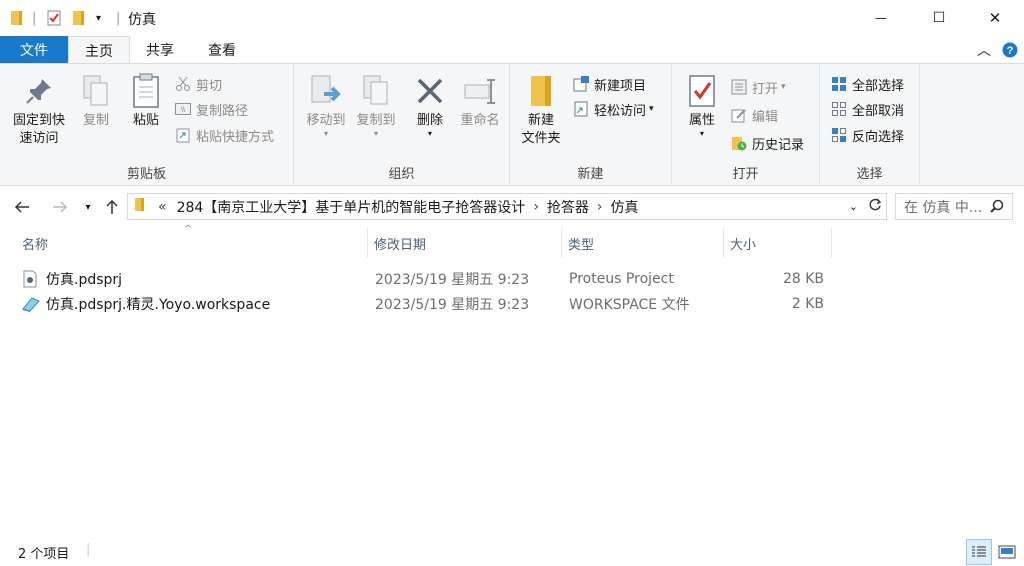  I want to click on file-date: 2023/5/19 星期五 9:23, so click(452, 305).